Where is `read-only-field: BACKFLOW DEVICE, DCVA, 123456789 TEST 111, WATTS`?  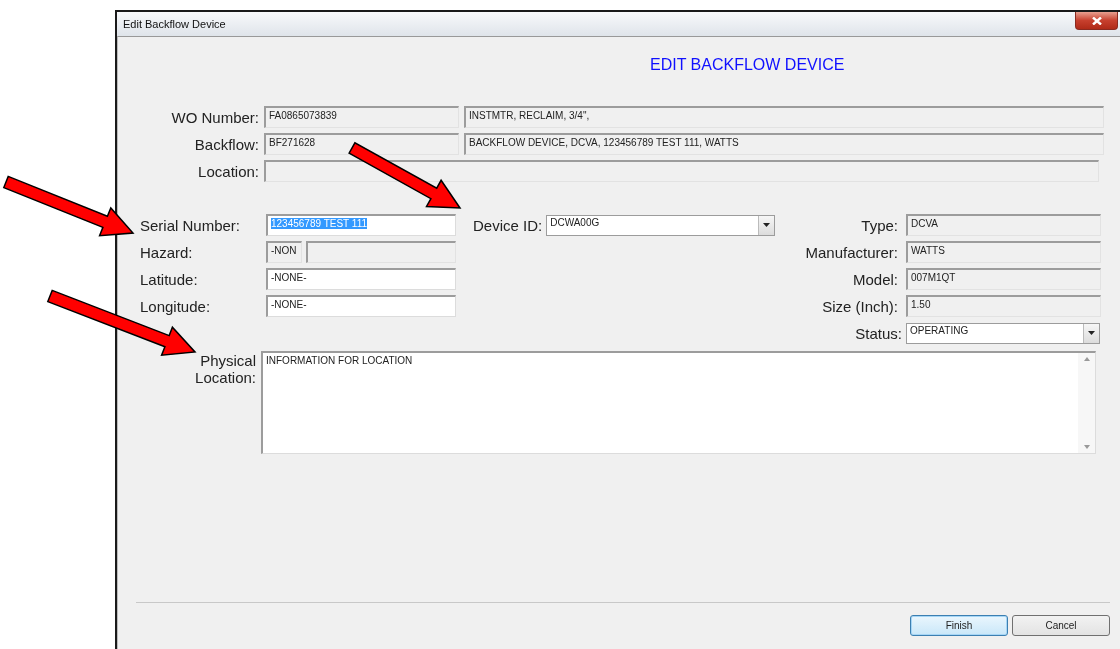
read-only-field: BACKFLOW DEVICE, DCVA, 123456789 TEST 111, WATTS is located at coordinates (784, 144).